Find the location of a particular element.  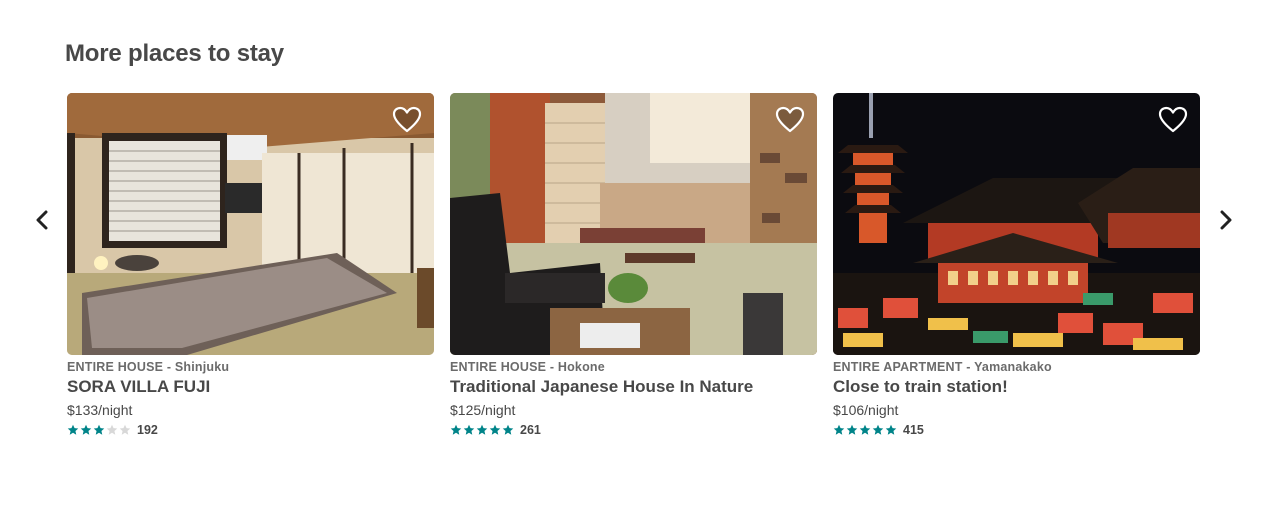

carousel-next-button is located at coordinates (1226, 220).